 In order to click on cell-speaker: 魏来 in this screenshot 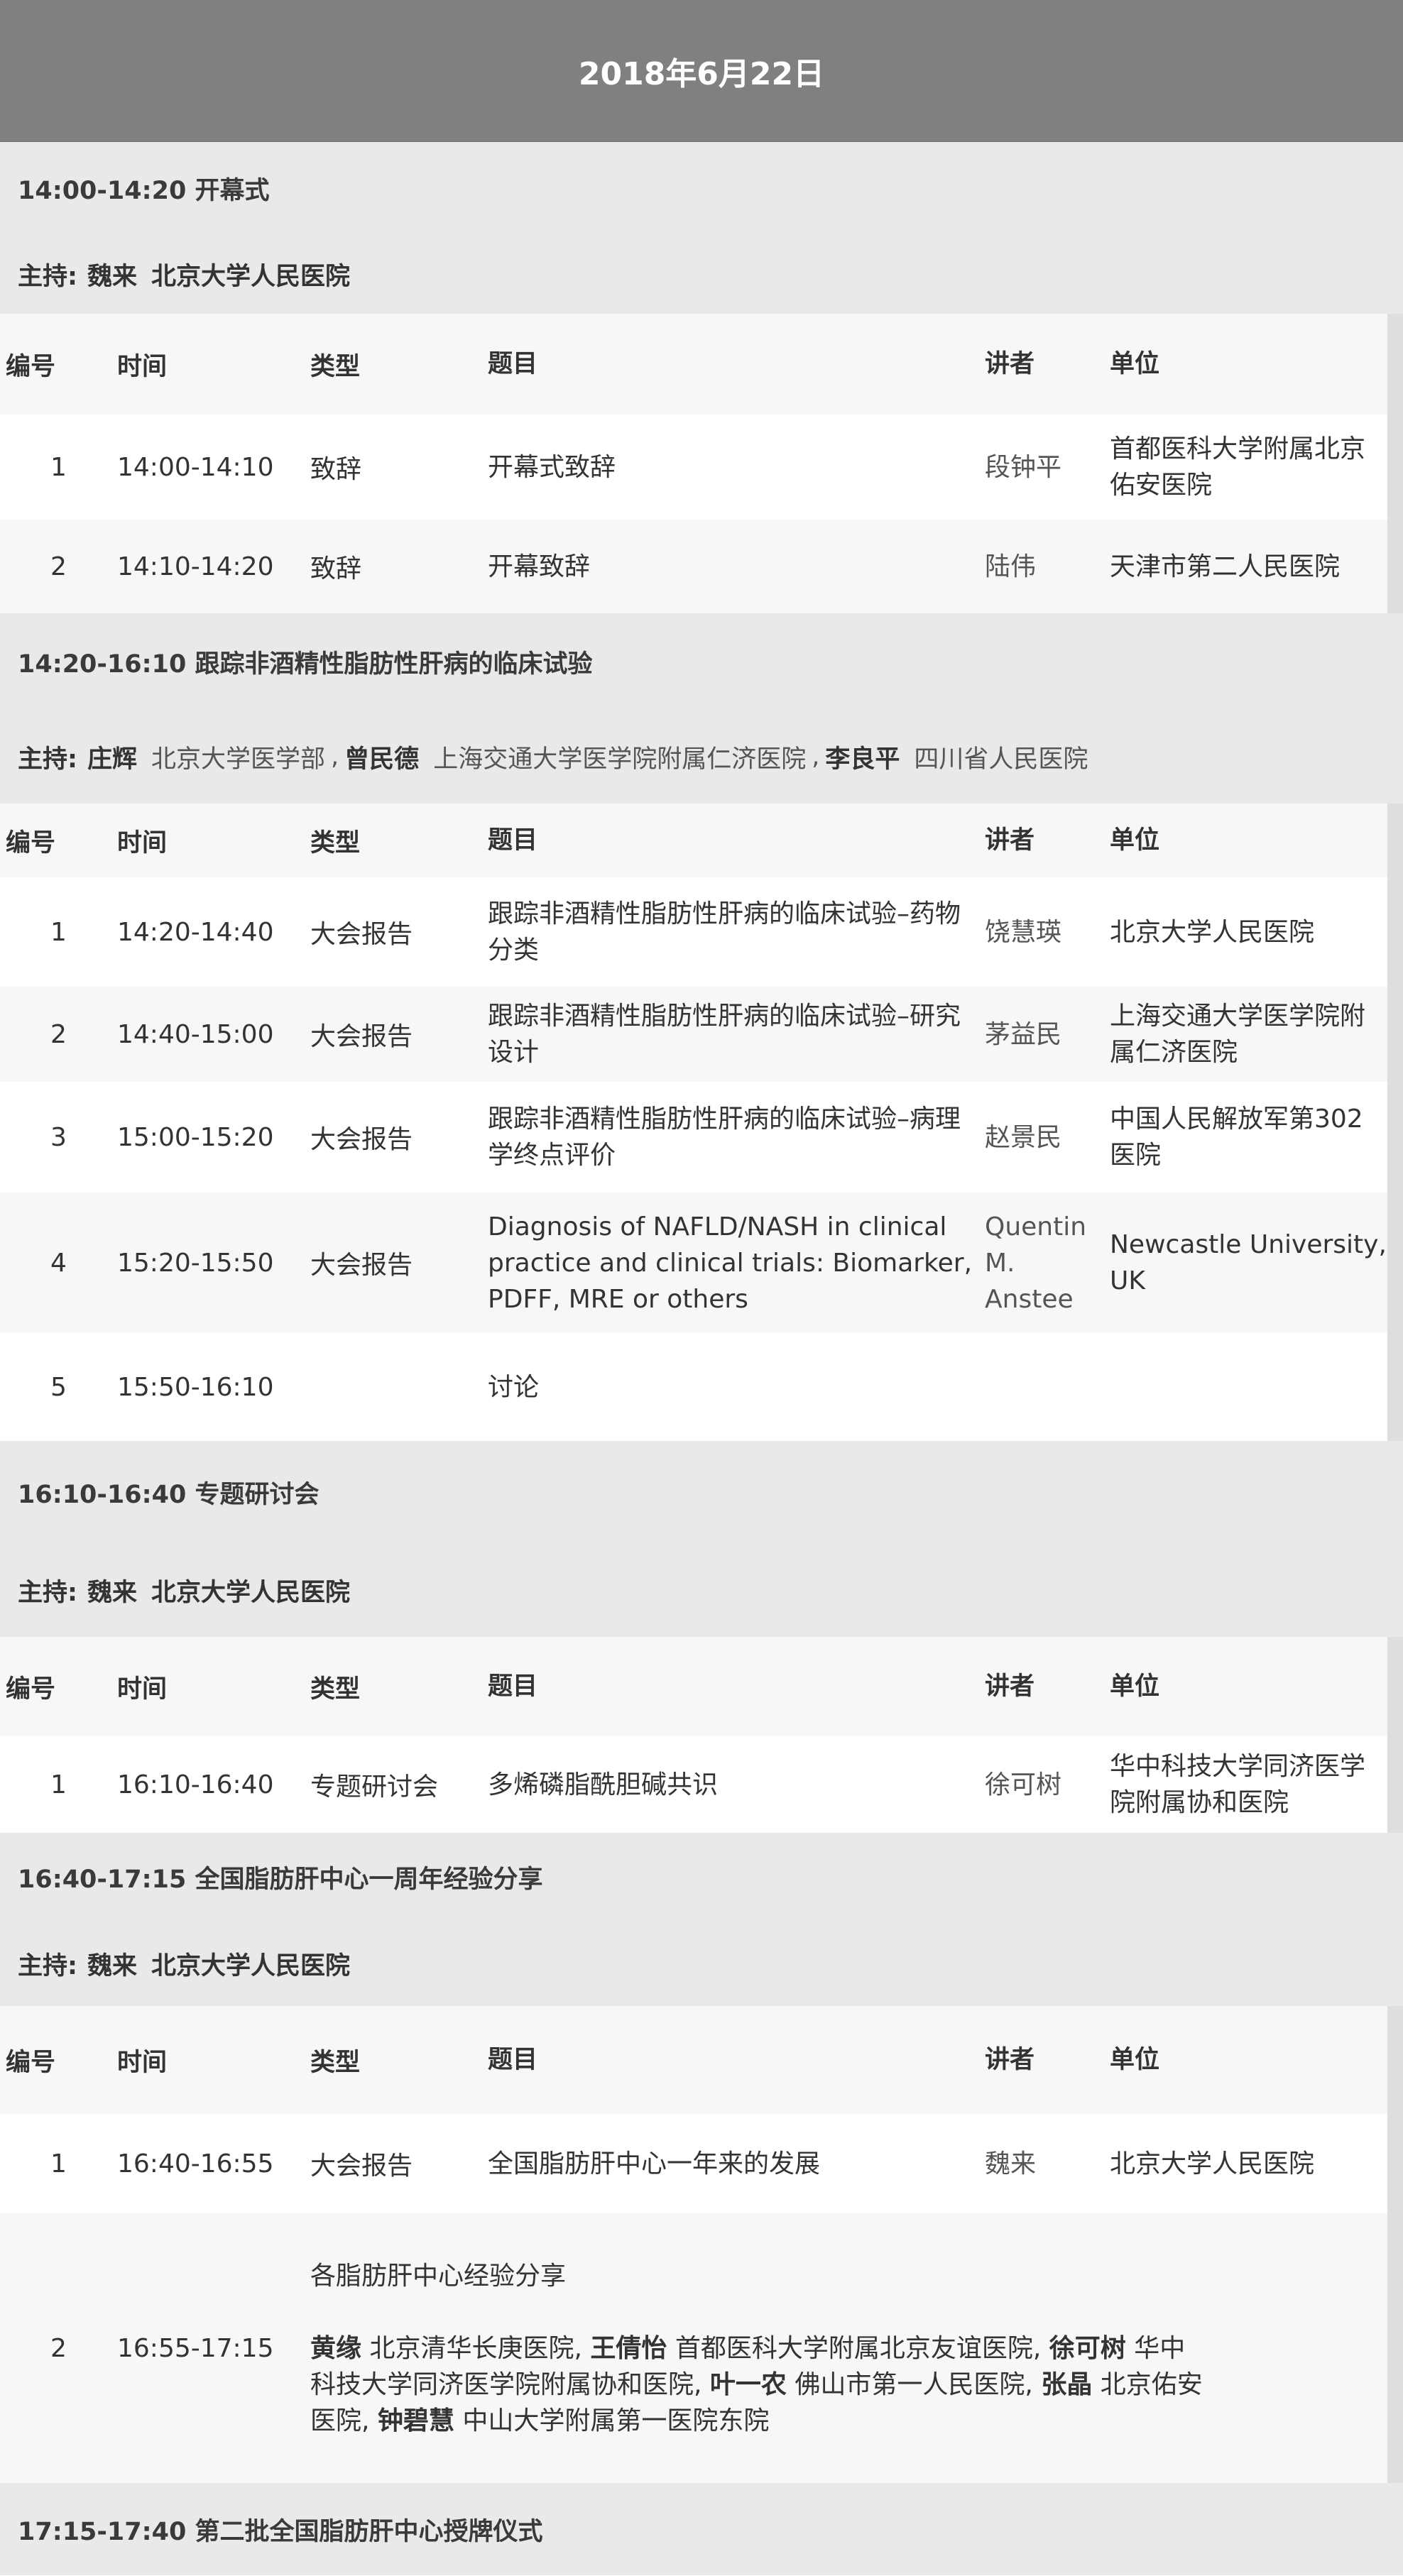, I will do `click(1011, 2163)`.